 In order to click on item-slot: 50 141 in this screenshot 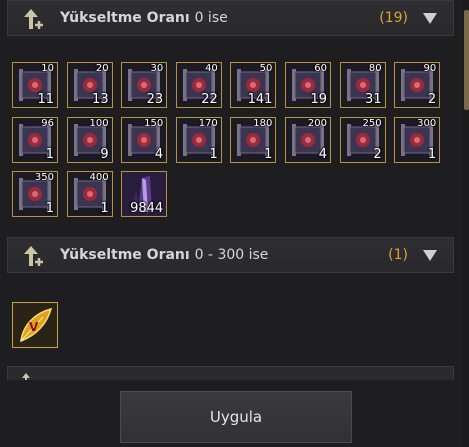, I will do `click(253, 85)`.